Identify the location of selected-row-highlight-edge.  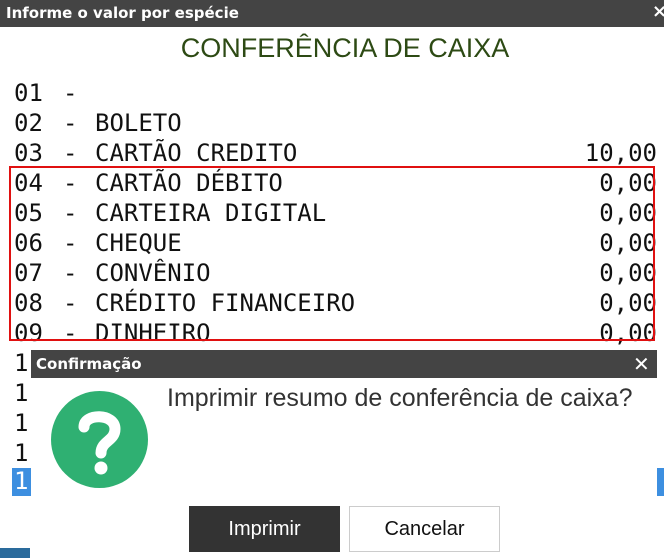
(660, 482).